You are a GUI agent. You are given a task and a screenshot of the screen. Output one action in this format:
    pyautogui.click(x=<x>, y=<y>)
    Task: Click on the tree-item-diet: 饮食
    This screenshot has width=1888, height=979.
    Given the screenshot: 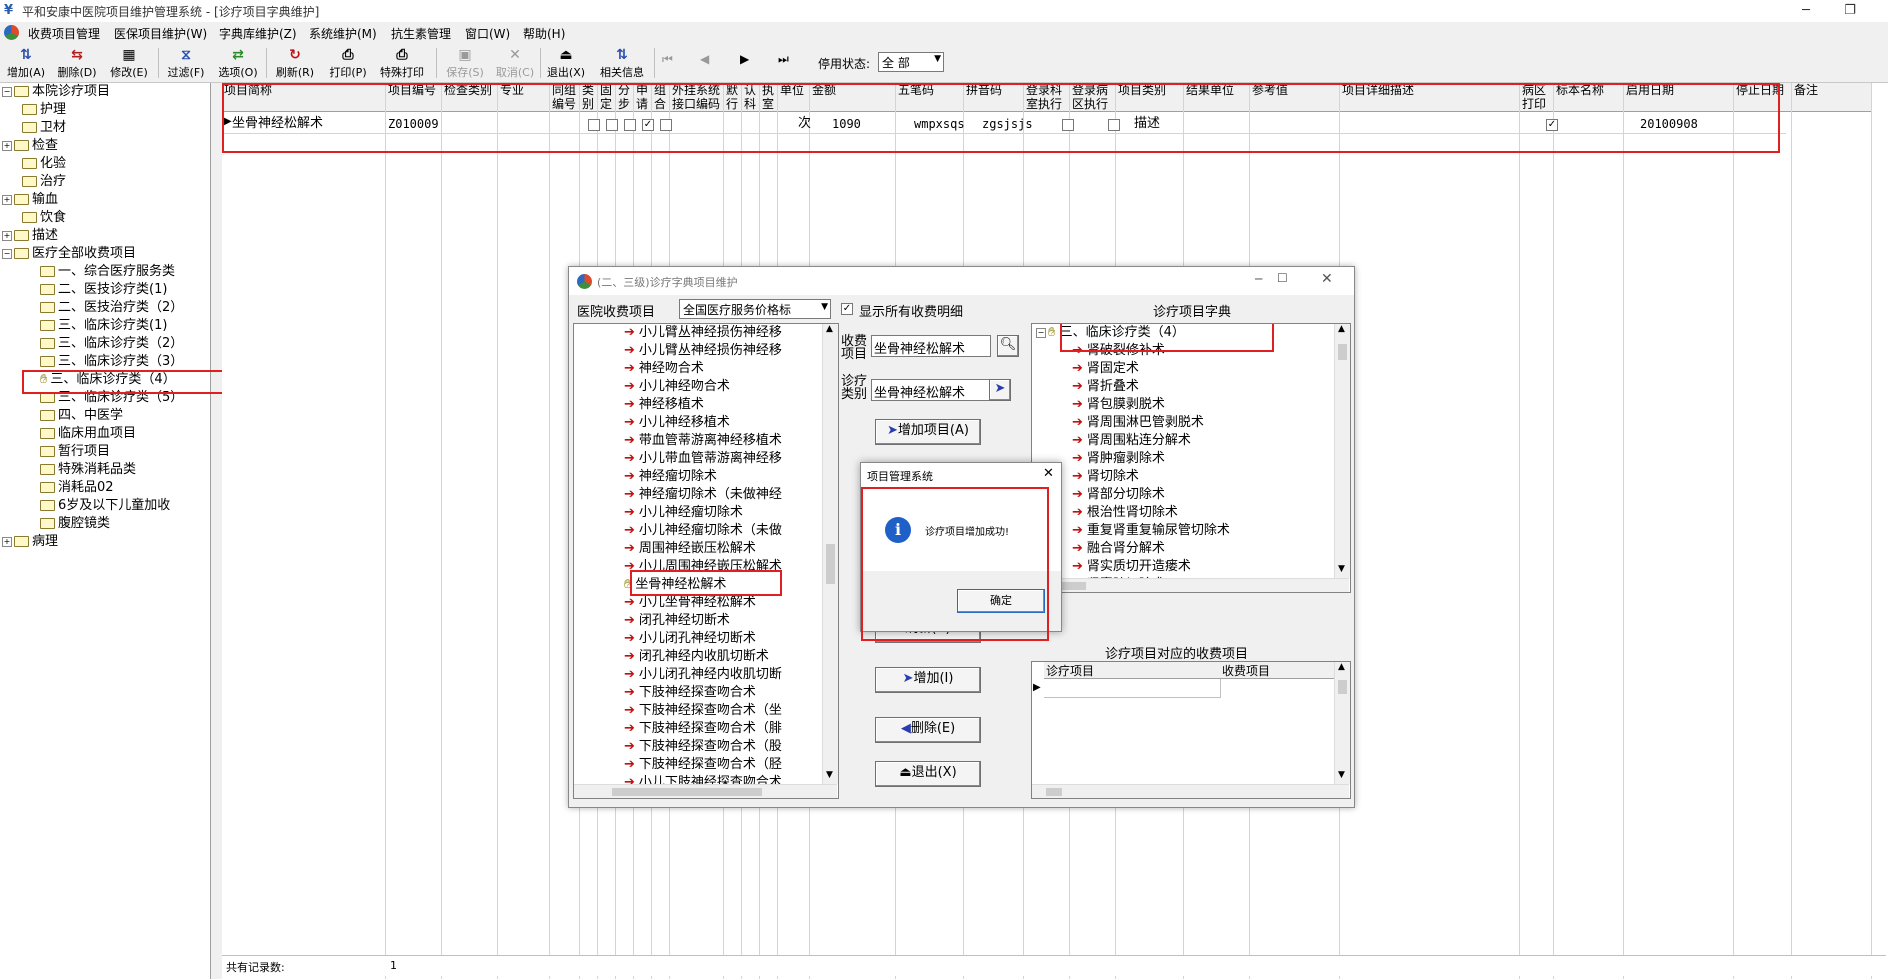 What is the action you would take?
    pyautogui.click(x=44, y=218)
    